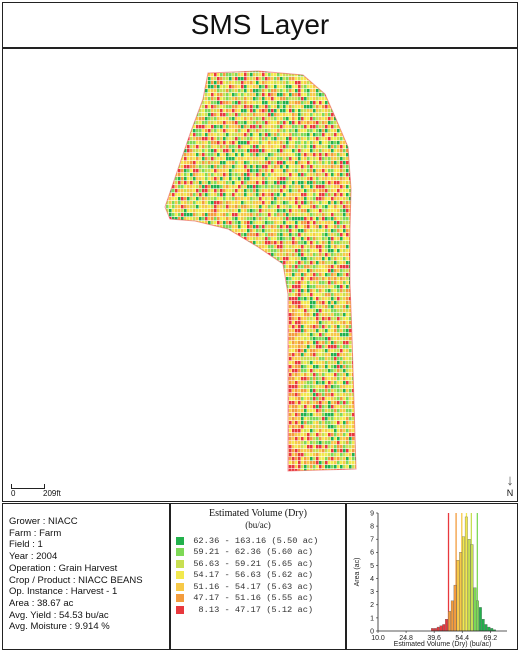 This screenshot has height=650, width=520. I want to click on scale-bar-line, so click(28, 486).